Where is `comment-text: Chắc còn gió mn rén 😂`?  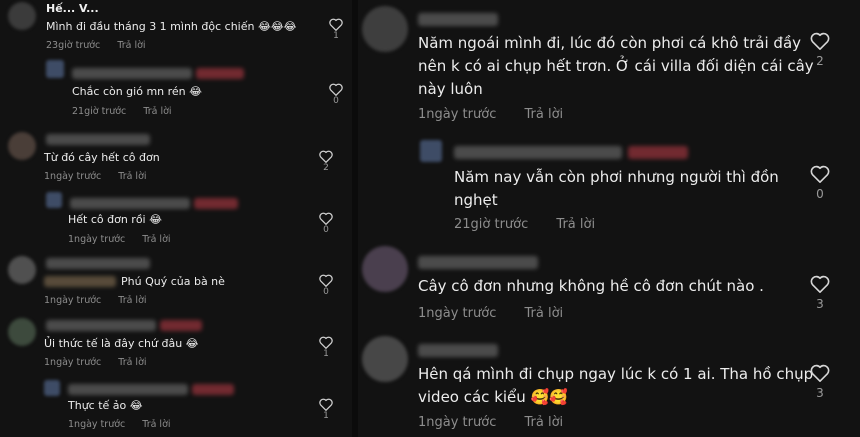
comment-text: Chắc còn gió mn rén 😂 is located at coordinates (137, 91).